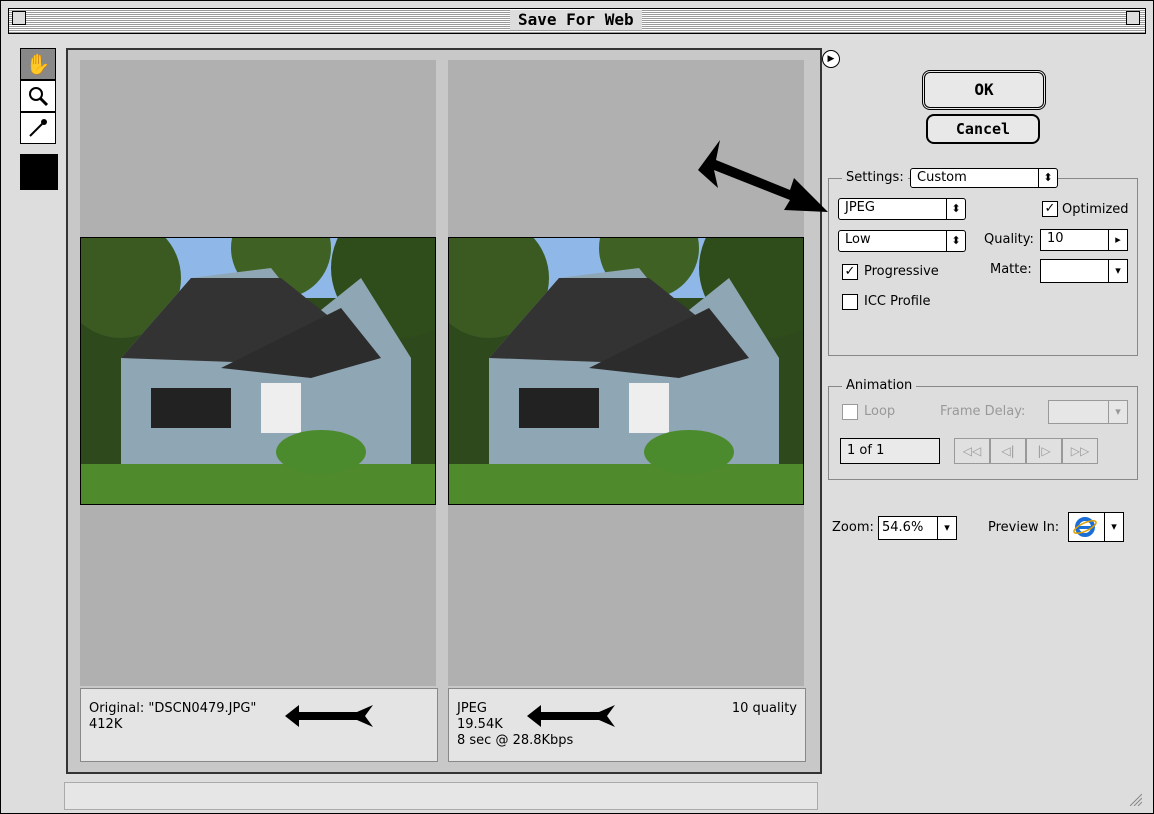 This screenshot has width=1154, height=814. What do you see at coordinates (1050, 209) in the screenshot?
I see `optimized-checkbox: ✓` at bounding box center [1050, 209].